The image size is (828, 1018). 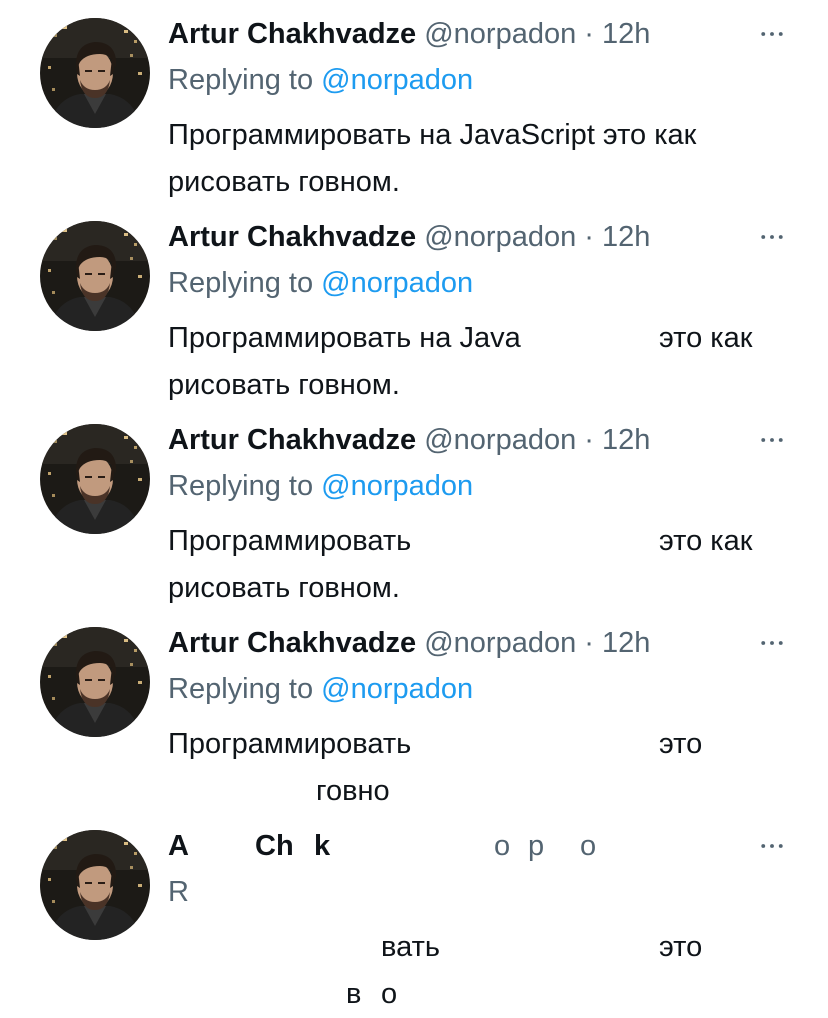 What do you see at coordinates (478, 768) in the screenshot?
I see `tweet-text: Программировать это говно` at bounding box center [478, 768].